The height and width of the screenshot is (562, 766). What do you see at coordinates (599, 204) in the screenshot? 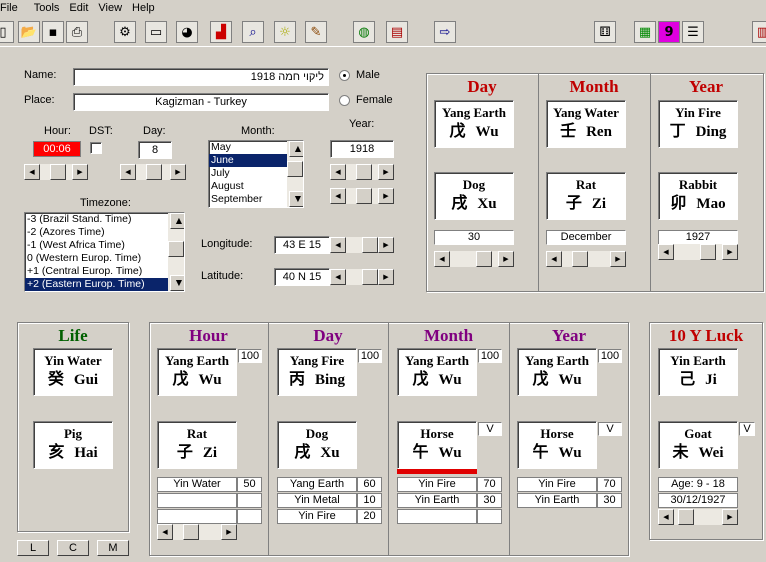
I see `branch-pinyin: Zi` at bounding box center [599, 204].